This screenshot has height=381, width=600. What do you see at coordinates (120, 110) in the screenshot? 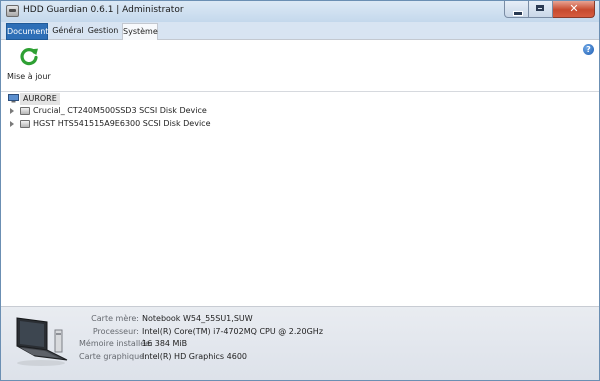
I see `disk-label: Crucial_ CT240M500SSD3 SCSI Disk Device` at bounding box center [120, 110].